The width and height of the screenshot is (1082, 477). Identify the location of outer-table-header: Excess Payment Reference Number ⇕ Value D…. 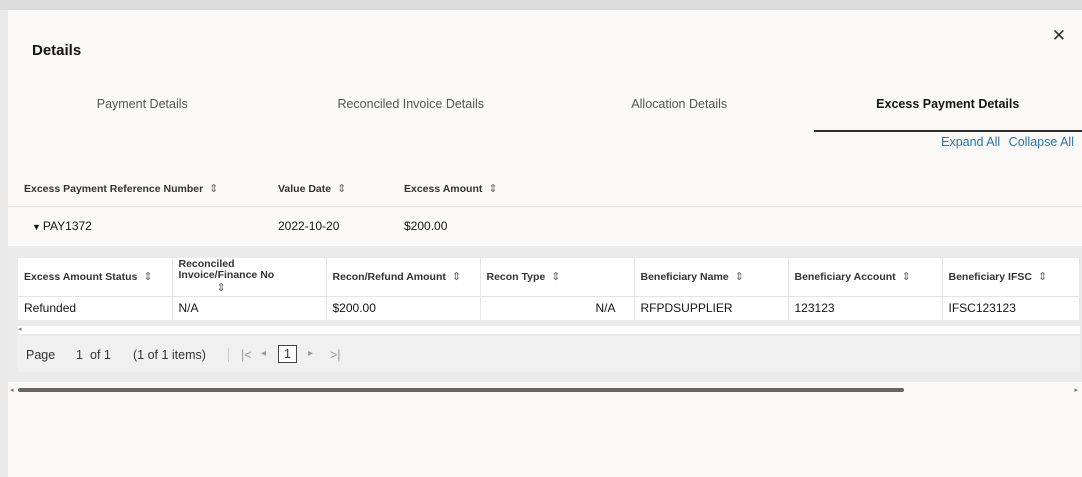
(545, 188).